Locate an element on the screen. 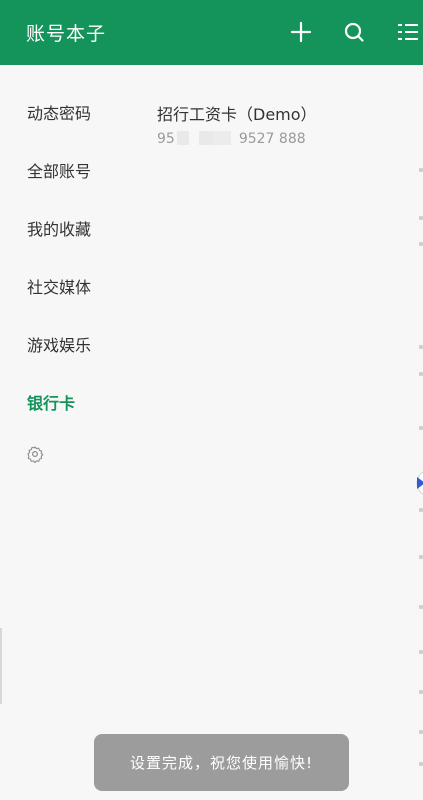 The height and width of the screenshot is (800, 423). search-icon is located at coordinates (354, 32).